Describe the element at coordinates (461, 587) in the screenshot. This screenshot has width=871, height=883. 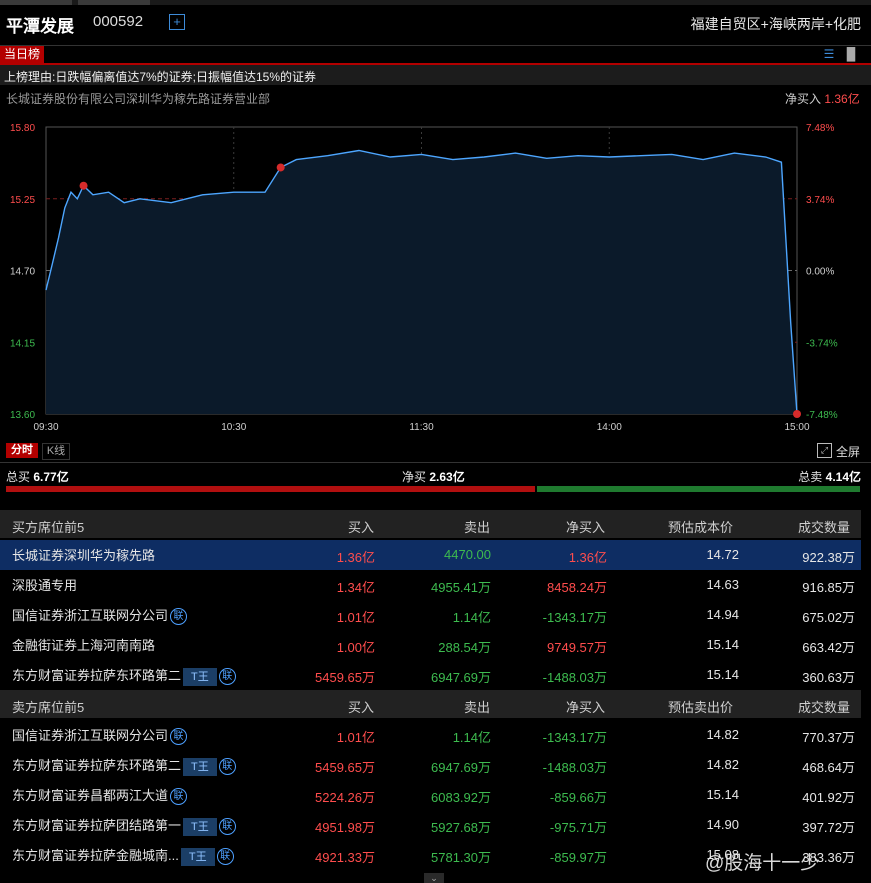
I see `sell-amount: 4955.41万` at that location.